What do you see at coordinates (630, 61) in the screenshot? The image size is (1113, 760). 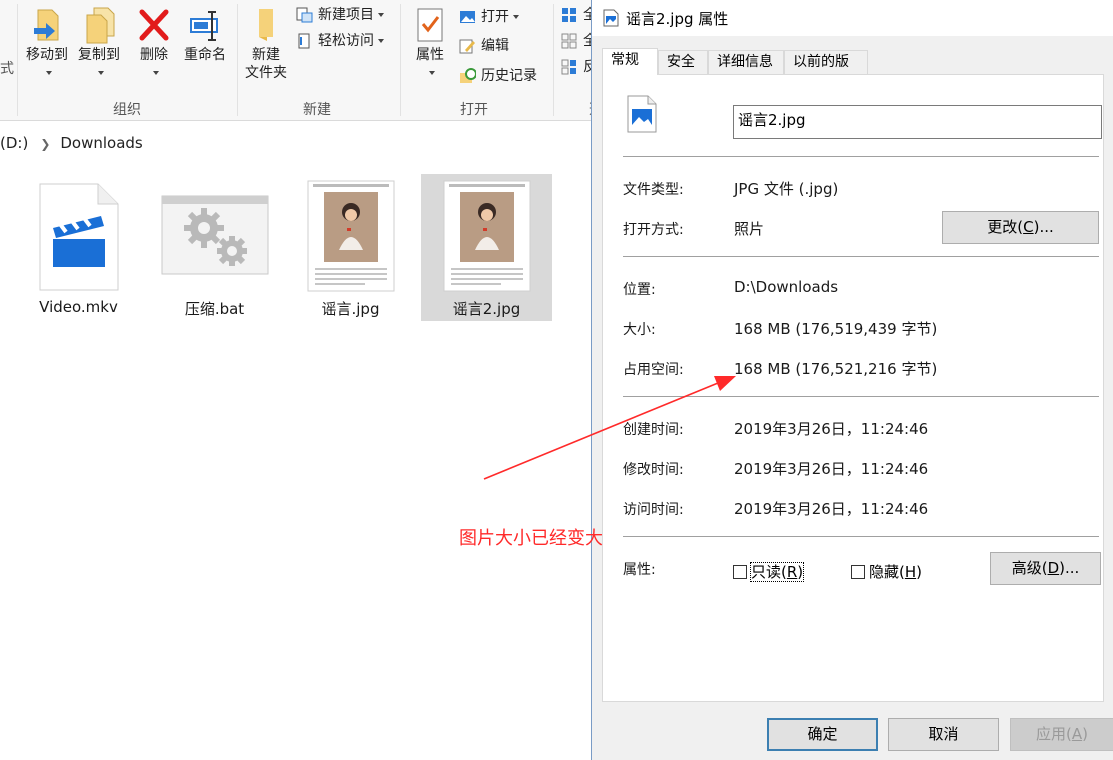 I see `tab-general: 常规` at bounding box center [630, 61].